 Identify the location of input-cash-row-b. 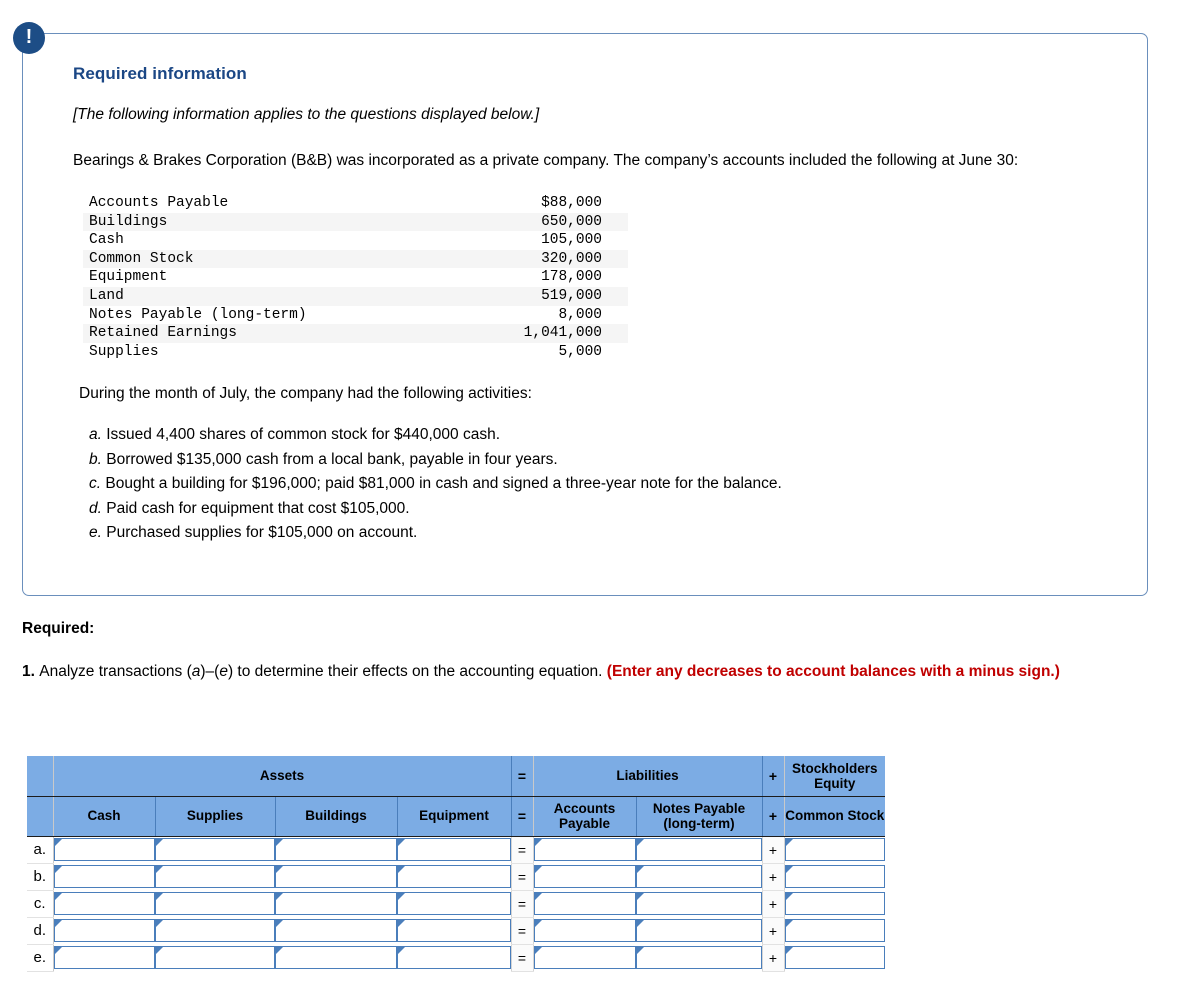
(104, 876).